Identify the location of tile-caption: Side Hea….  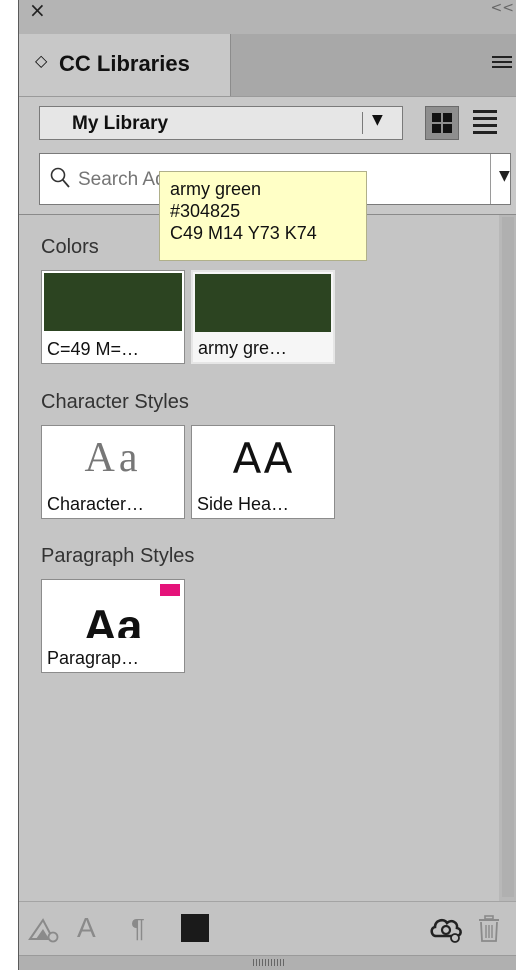
(243, 504).